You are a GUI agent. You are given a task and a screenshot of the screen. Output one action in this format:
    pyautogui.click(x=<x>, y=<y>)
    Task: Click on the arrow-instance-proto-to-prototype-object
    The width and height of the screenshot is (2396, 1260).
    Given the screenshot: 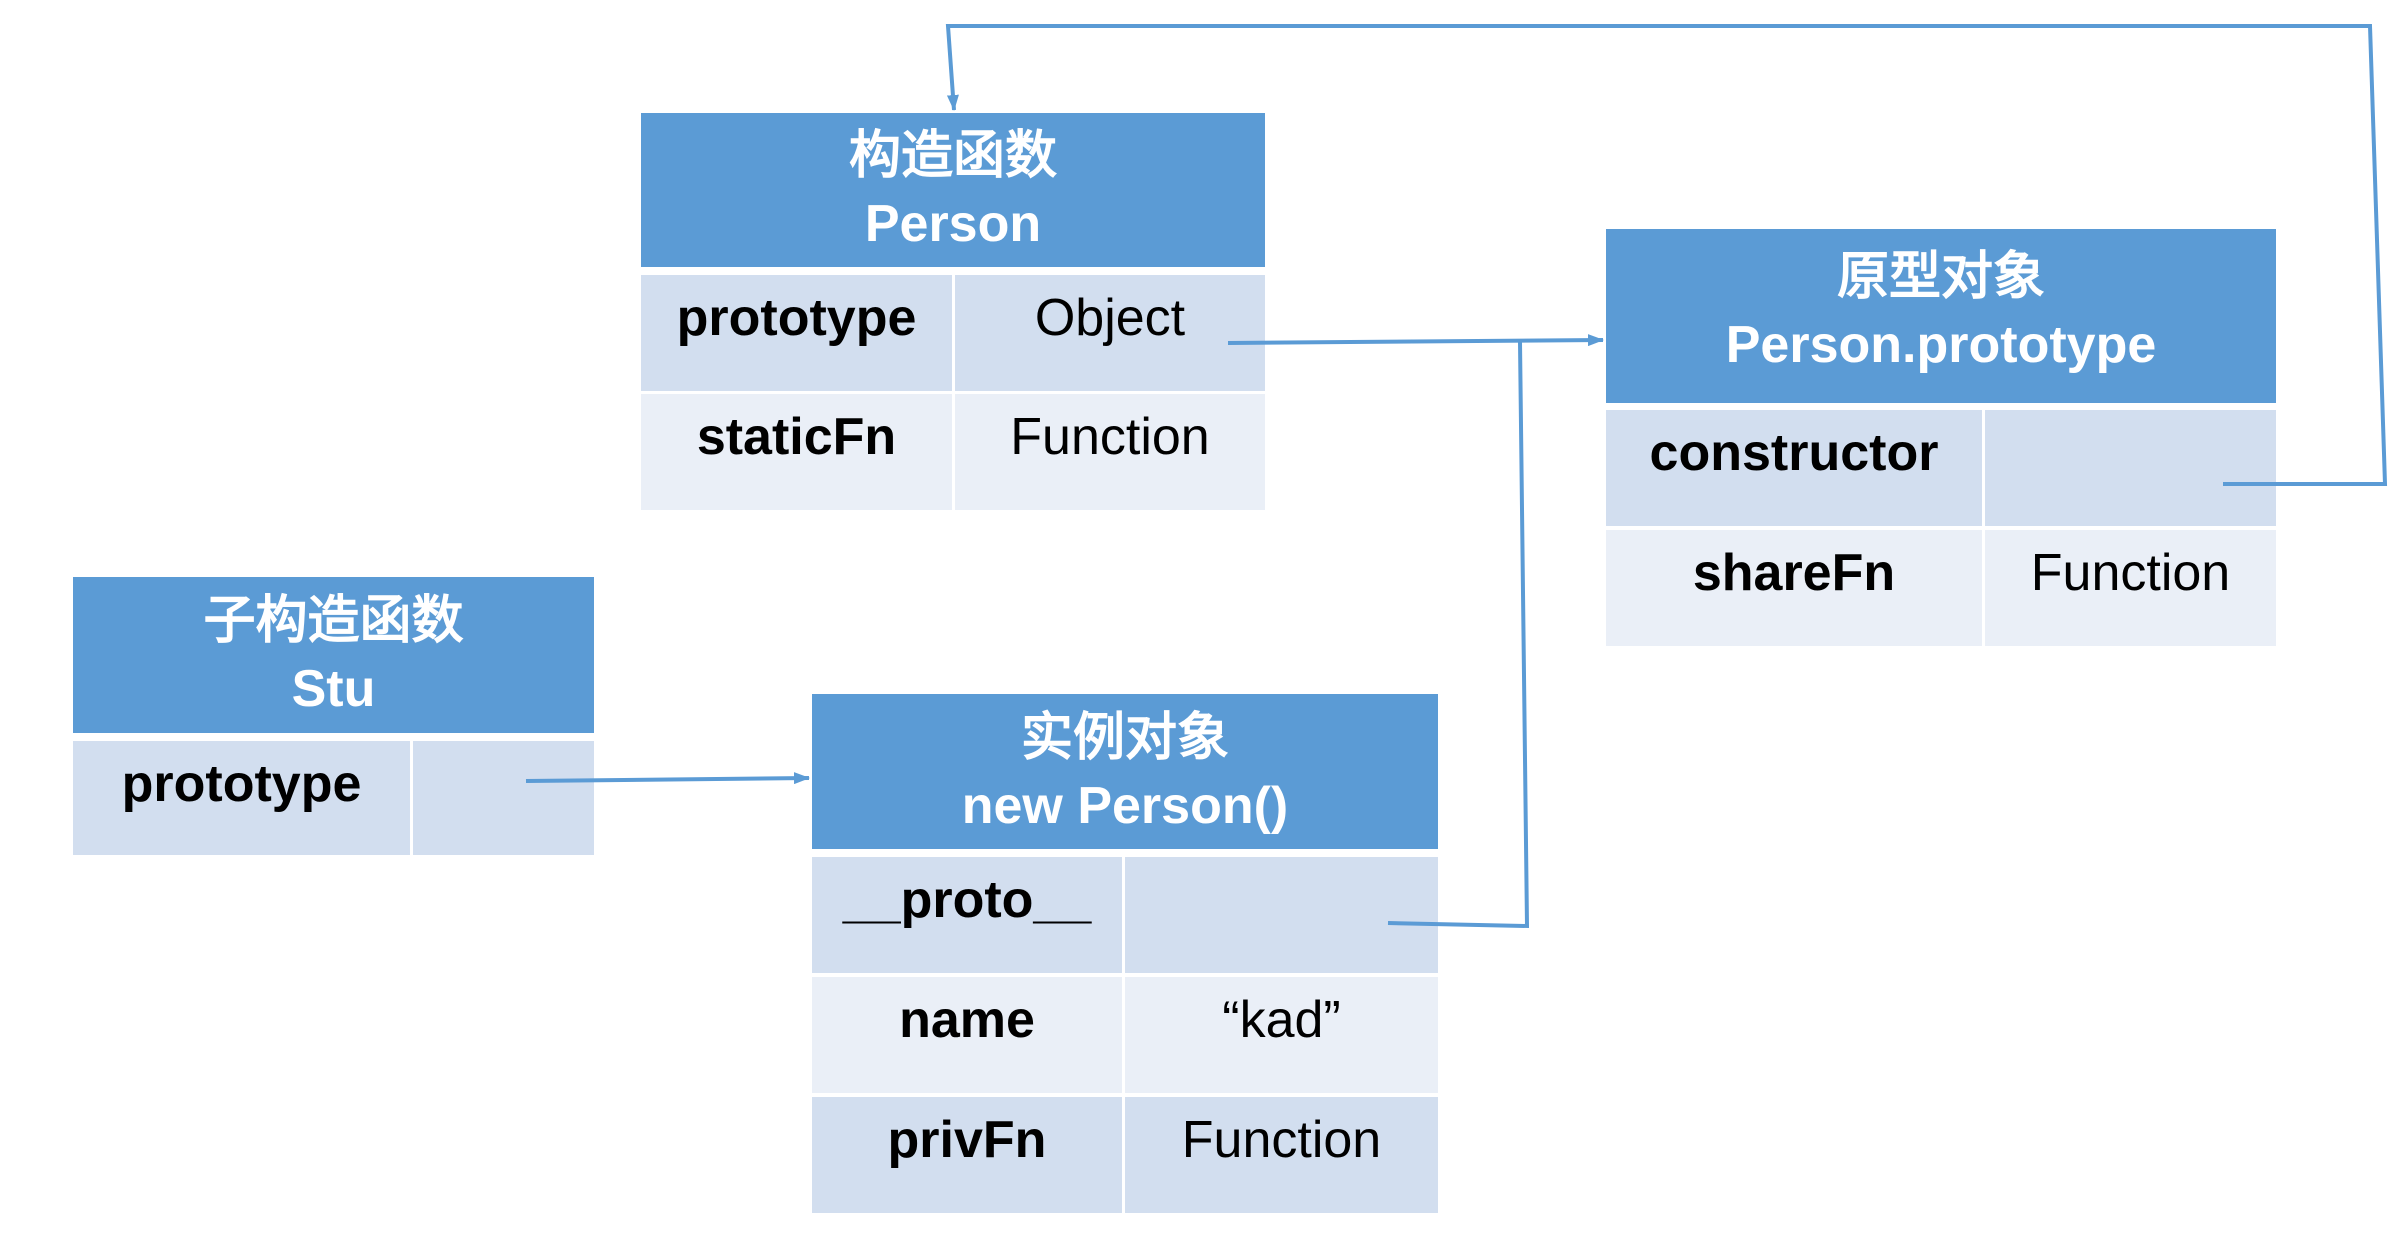 What is the action you would take?
    pyautogui.click(x=1458, y=635)
    